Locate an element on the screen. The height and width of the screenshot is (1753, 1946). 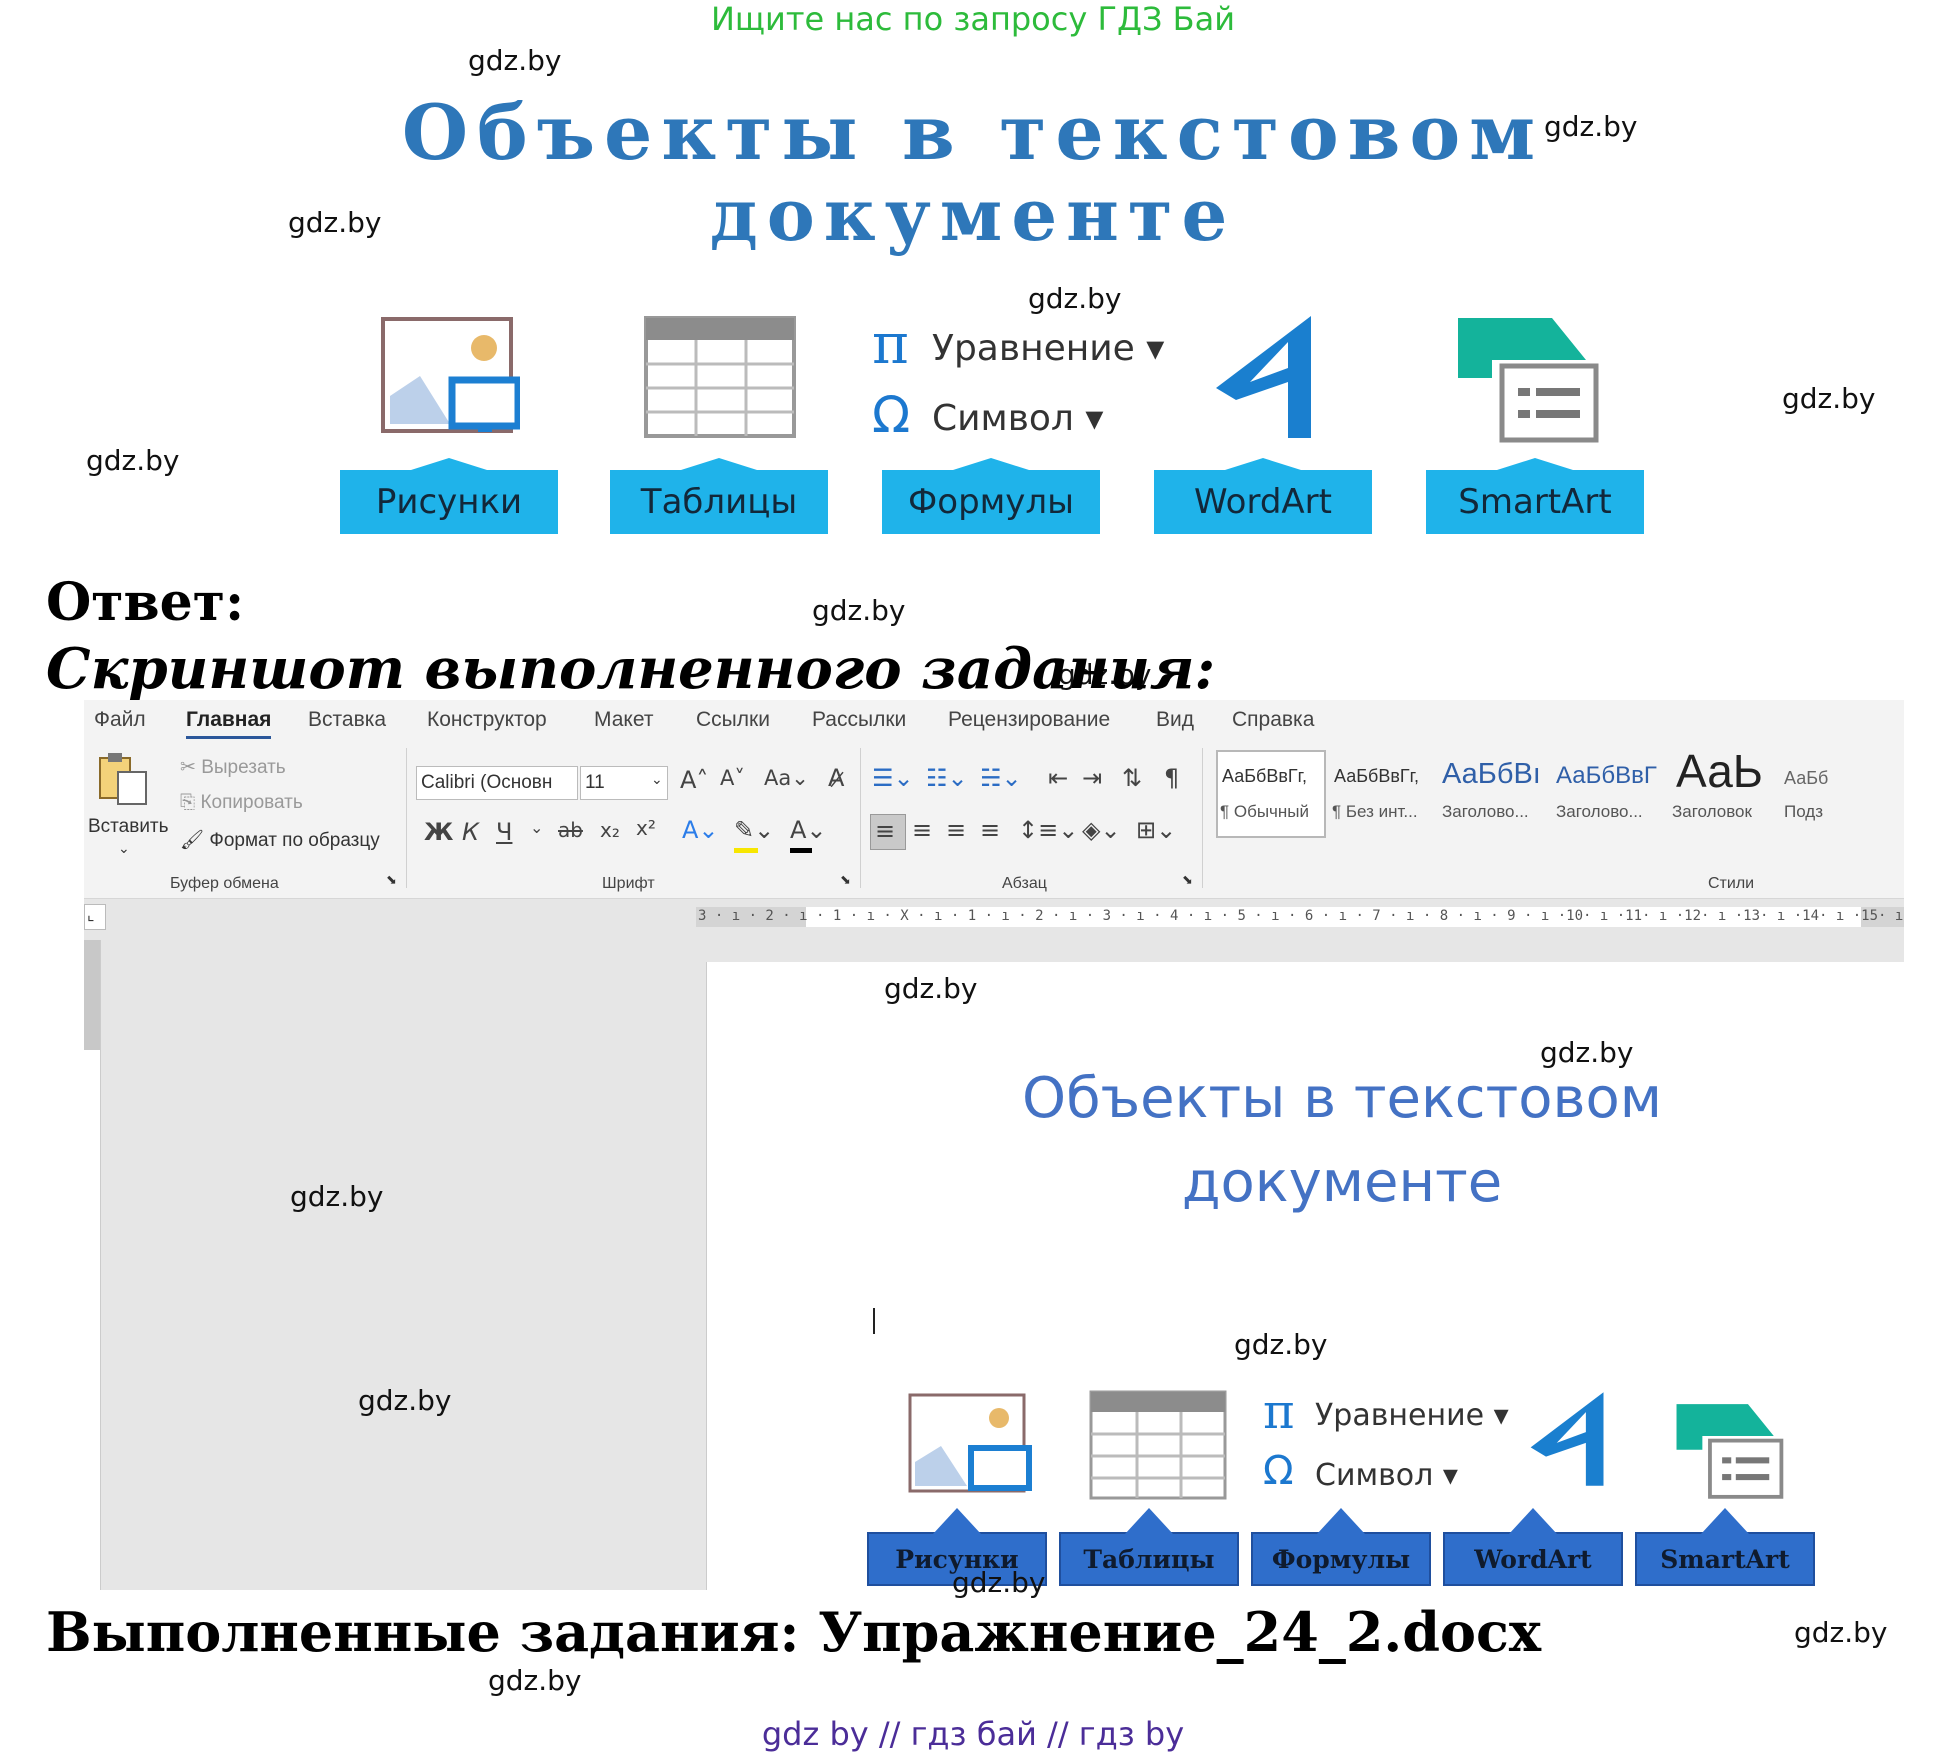
align-left-icon: ≡ is located at coordinates (885, 831).